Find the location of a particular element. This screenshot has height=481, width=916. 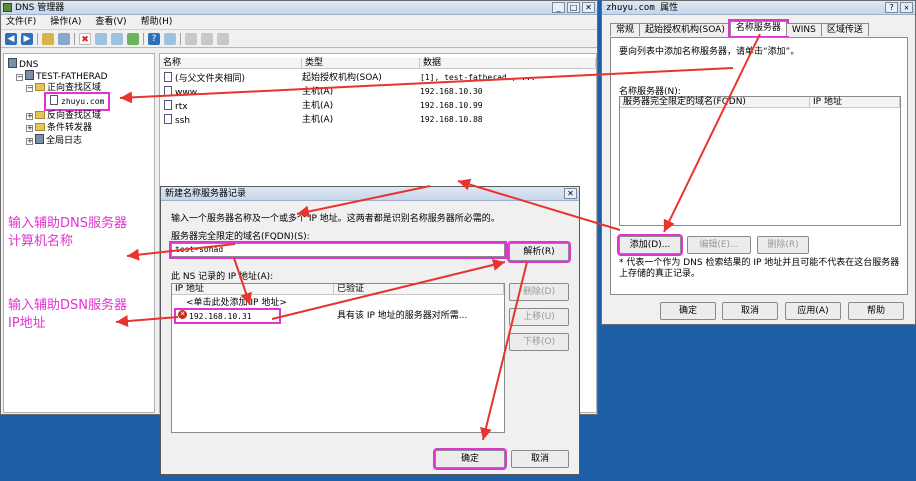

add-ip-placeholder: <单击此处添加 IP 地址> is located at coordinates (236, 303).